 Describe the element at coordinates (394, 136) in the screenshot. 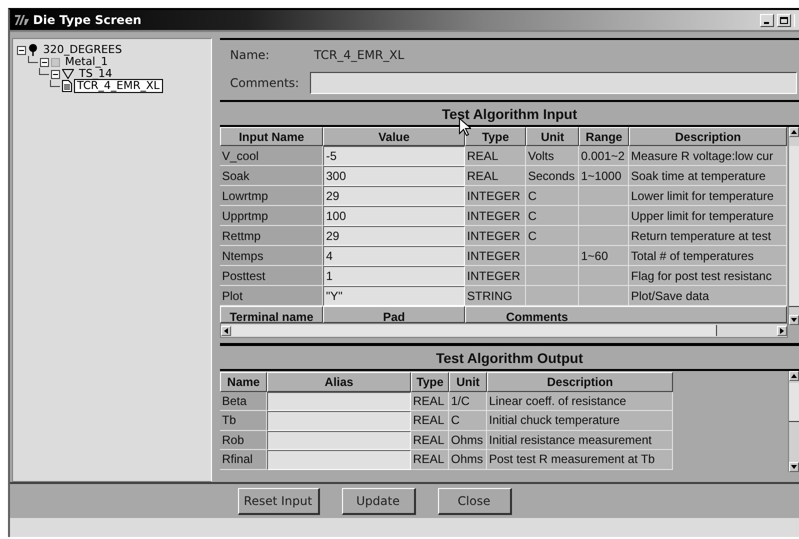

I see `column-header: Value` at that location.